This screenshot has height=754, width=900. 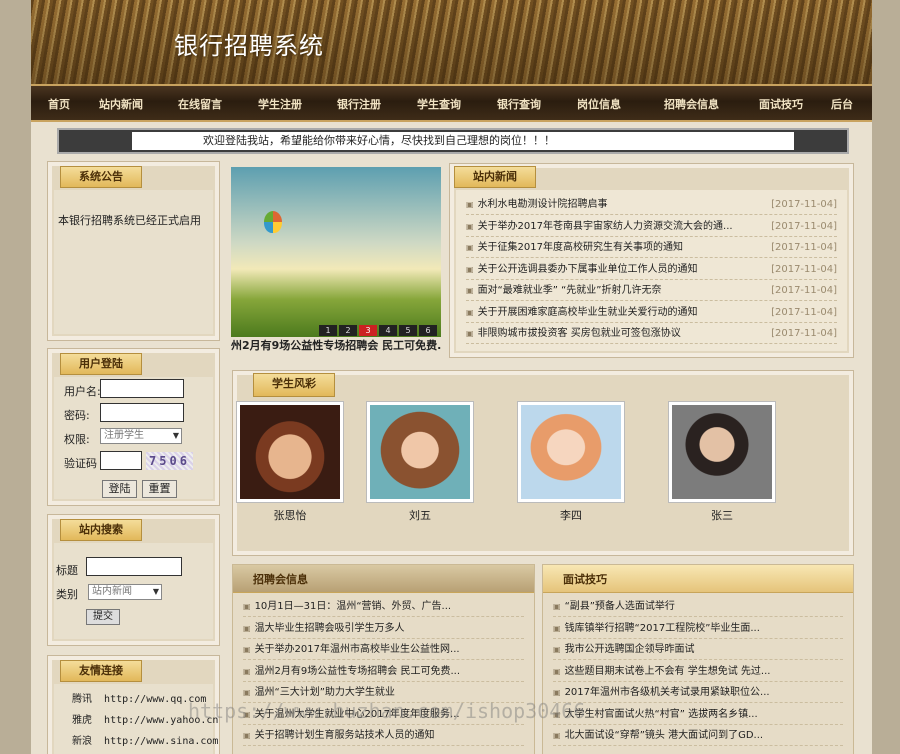 What do you see at coordinates (345, 735) in the screenshot?
I see `list-item-title: 关于招聘计划生育服务站技术人员的通知` at bounding box center [345, 735].